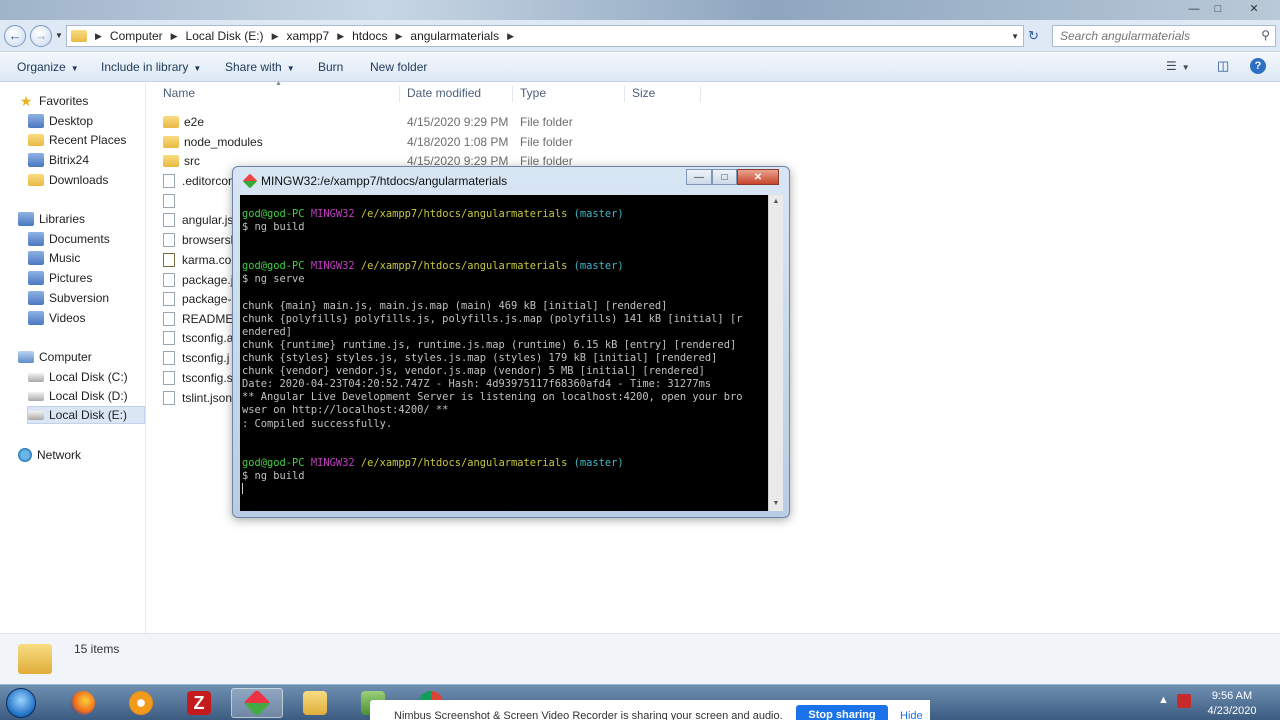  I want to click on breadcrumb-angularmaterials: angularmaterials ▶, so click(462, 36).